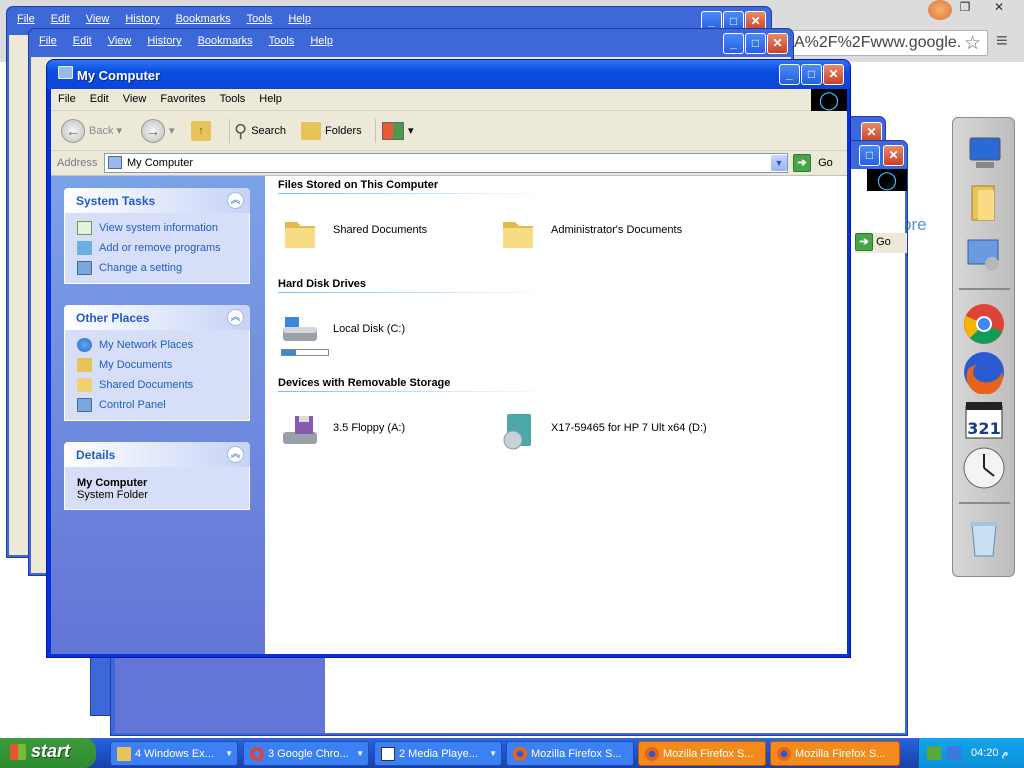 Image resolution: width=1024 pixels, height=768 pixels. Describe the element at coordinates (96, 455) in the screenshot. I see `details-title: Details` at that location.